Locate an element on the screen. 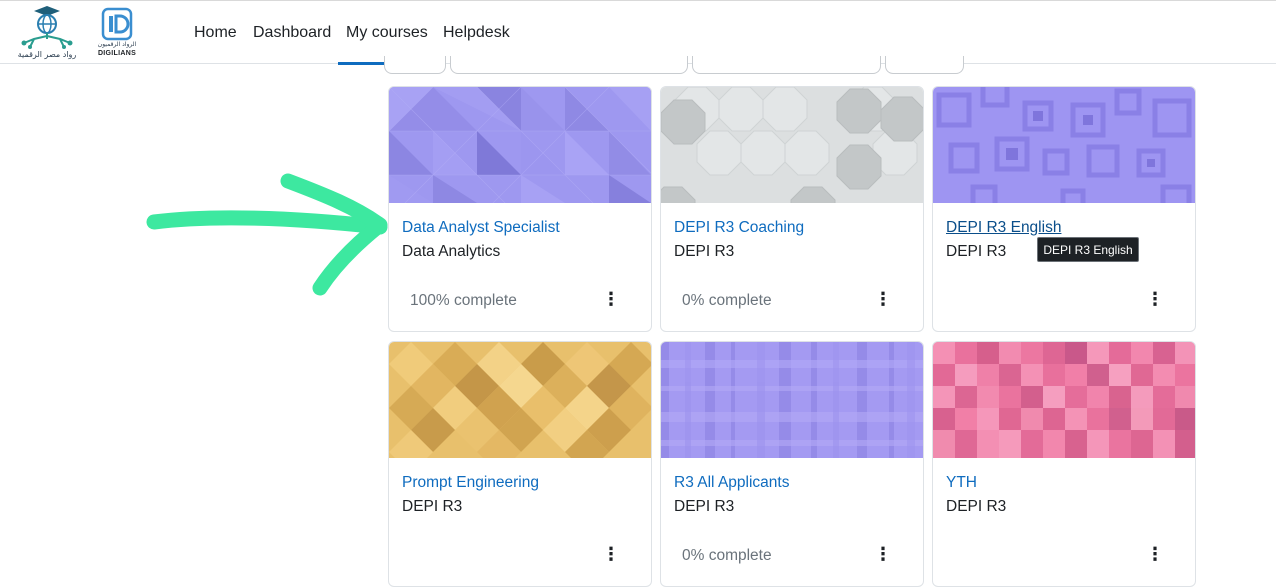  nav-helpdesk: Helpdesk is located at coordinates (476, 32).